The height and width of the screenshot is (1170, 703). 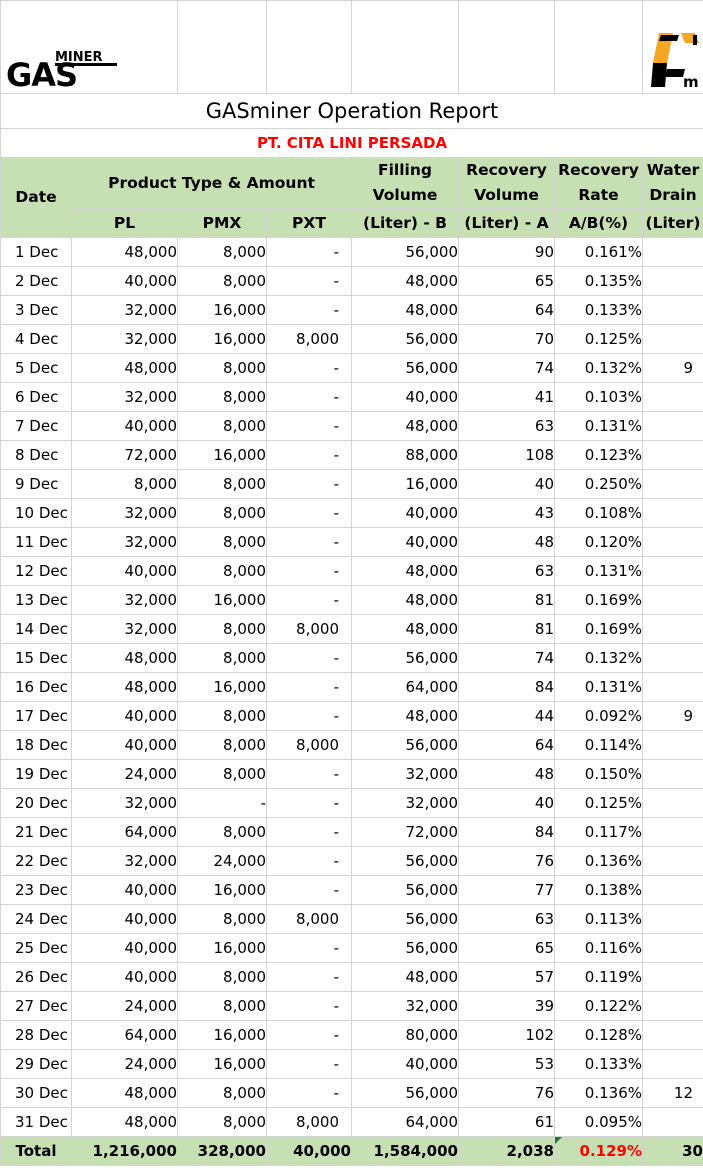 I want to click on cell-recovery: 44, so click(x=506, y=716).